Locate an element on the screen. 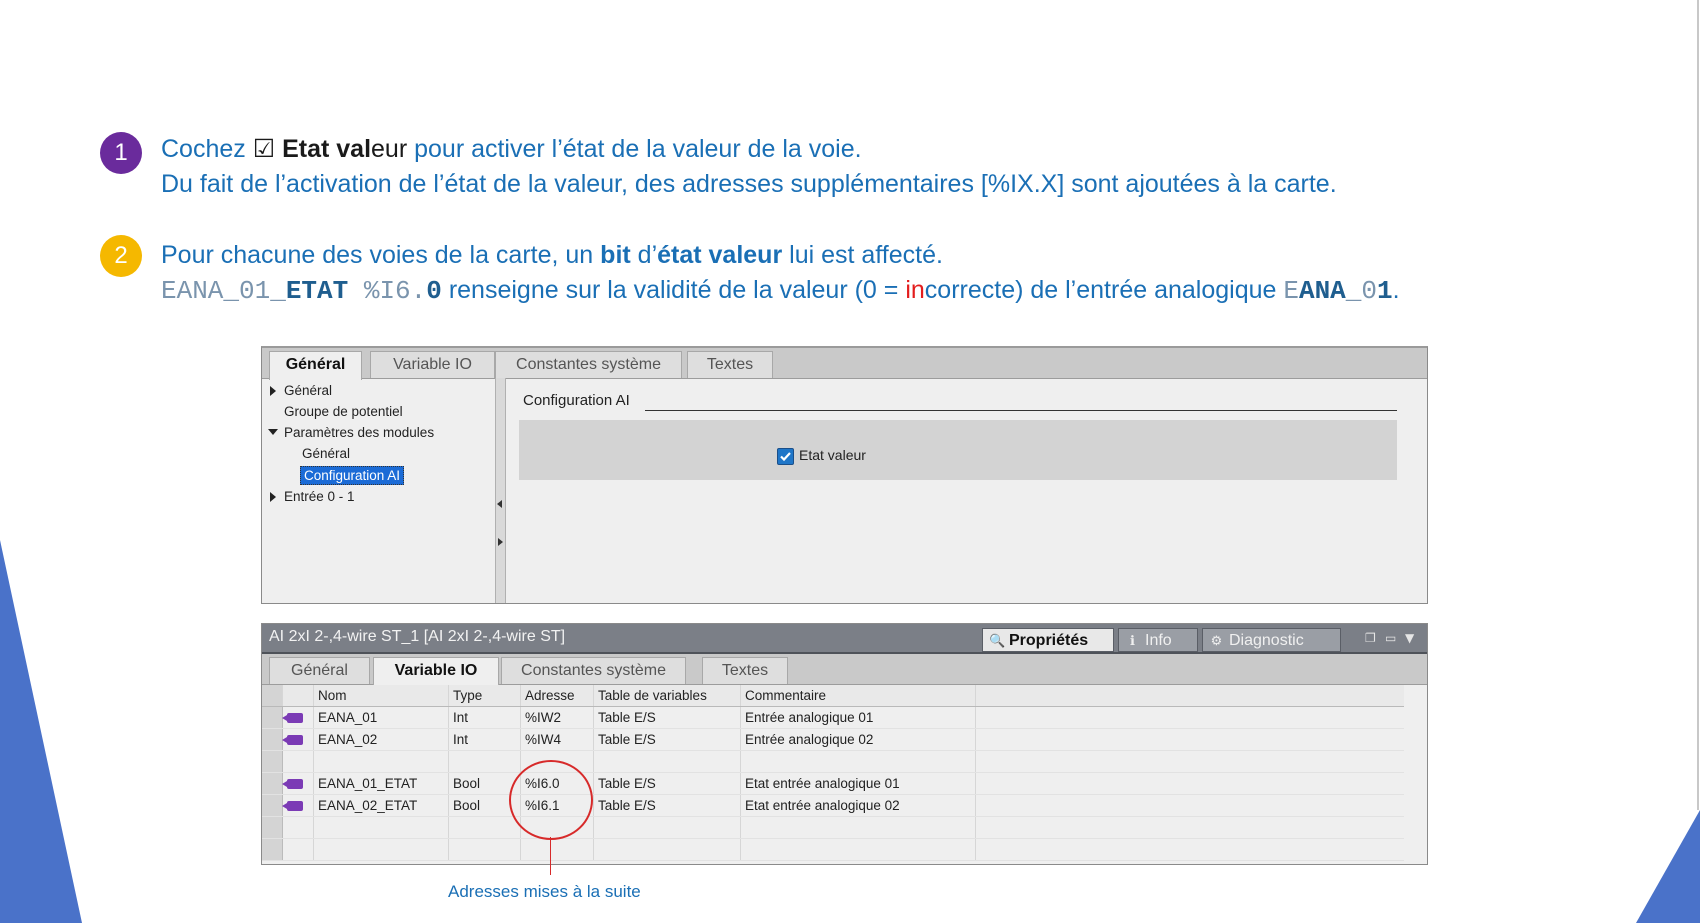 Image resolution: width=1700 pixels, height=923 pixels. collapse-arrow-icon is located at coordinates (273, 432).